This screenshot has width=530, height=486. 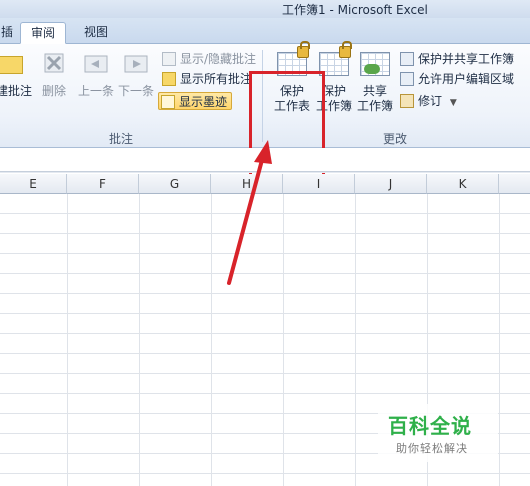 I want to click on next-label: 下一条, so click(x=135, y=91).